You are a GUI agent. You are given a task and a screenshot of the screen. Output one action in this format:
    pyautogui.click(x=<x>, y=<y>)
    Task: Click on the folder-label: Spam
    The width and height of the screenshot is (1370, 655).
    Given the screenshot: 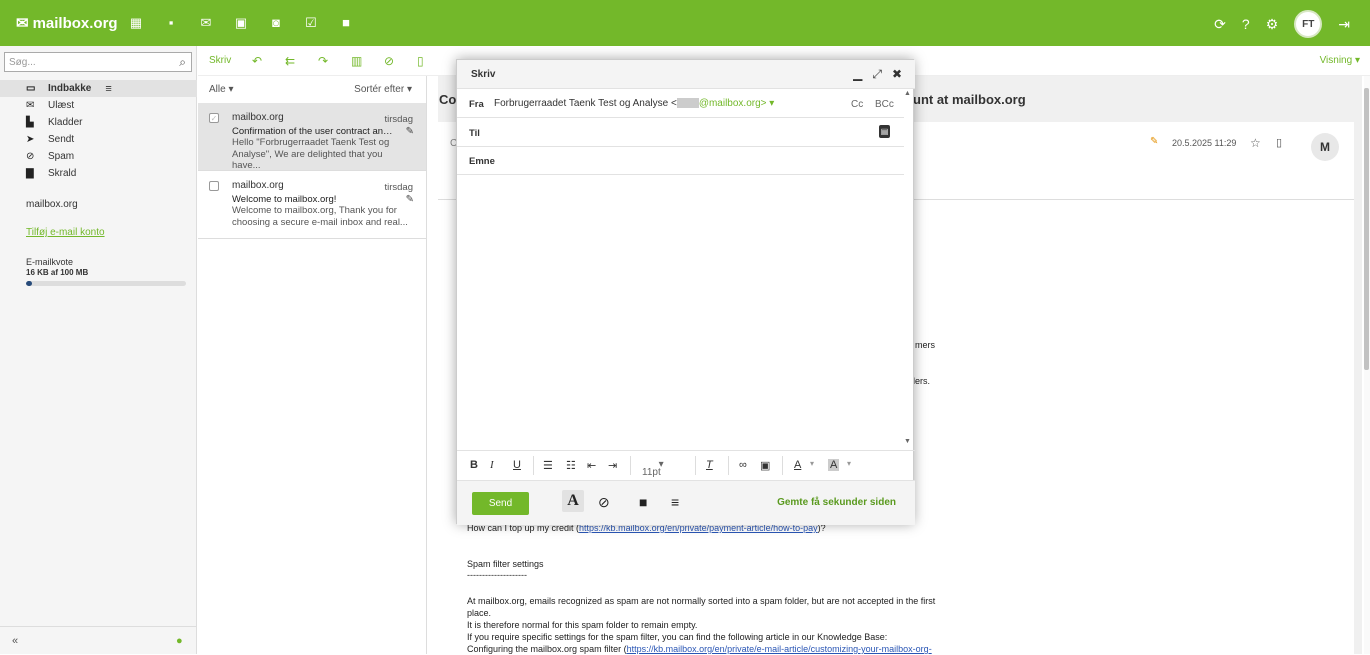 What is the action you would take?
    pyautogui.click(x=61, y=156)
    